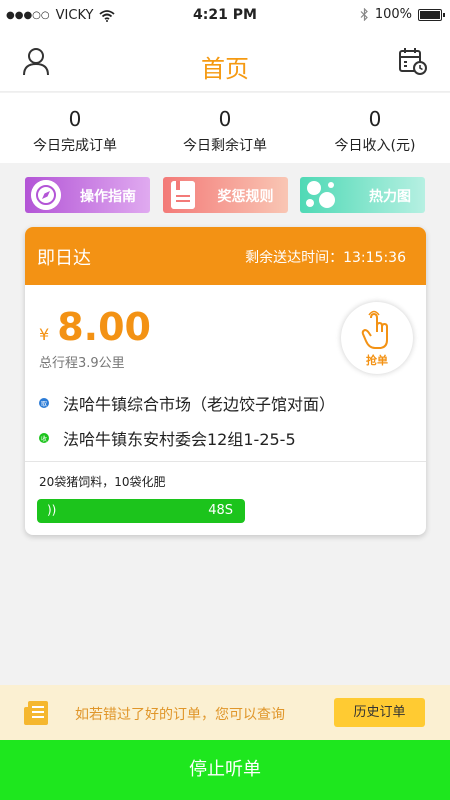  I want to click on trip-distance: 总行程3.9公里, so click(82, 363).